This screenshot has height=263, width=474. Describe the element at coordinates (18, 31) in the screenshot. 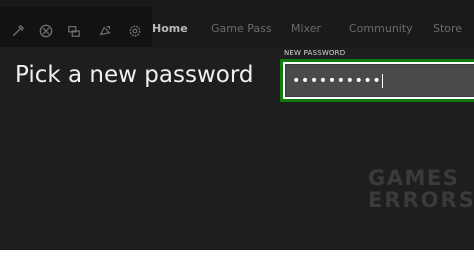

I see `achievements-icon` at that location.